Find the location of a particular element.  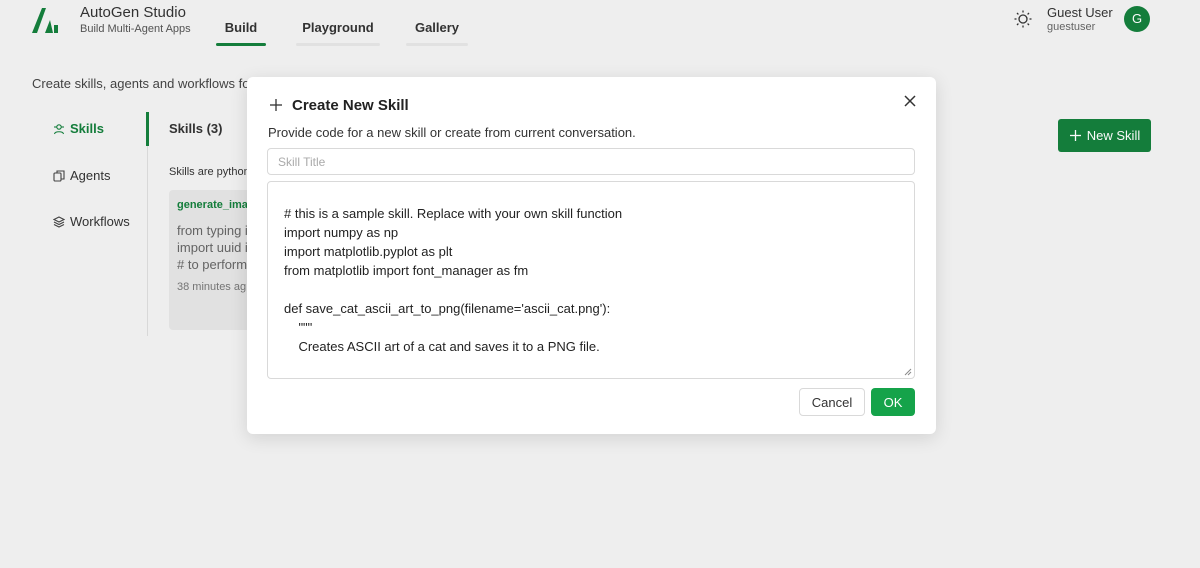

cancel-button: Cancel is located at coordinates (832, 402).